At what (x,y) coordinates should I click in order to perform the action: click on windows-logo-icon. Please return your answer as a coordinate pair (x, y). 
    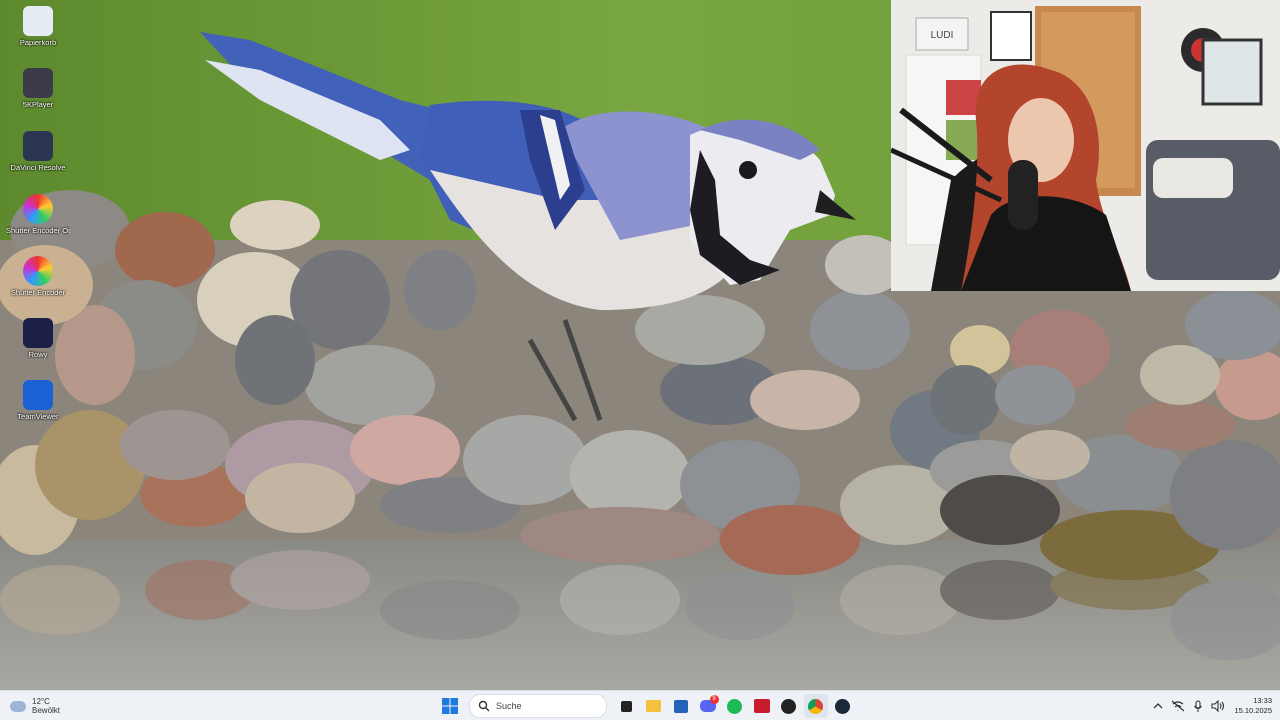
    Looking at the image, I should click on (449, 706).